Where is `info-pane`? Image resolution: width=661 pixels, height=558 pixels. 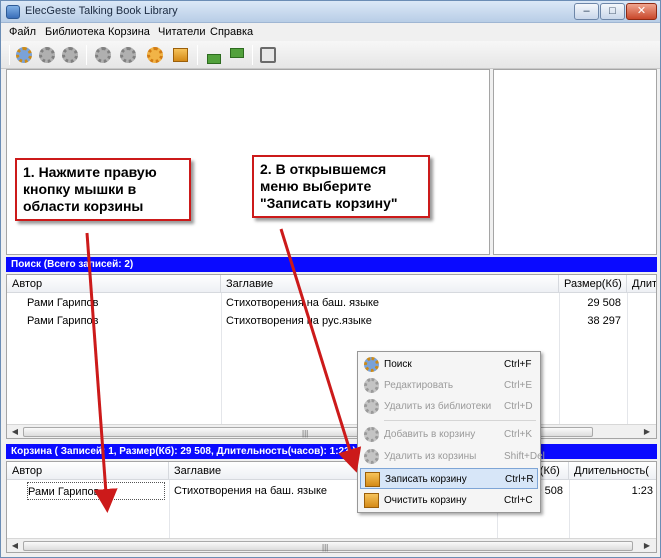
info-pane is located at coordinates (575, 162).